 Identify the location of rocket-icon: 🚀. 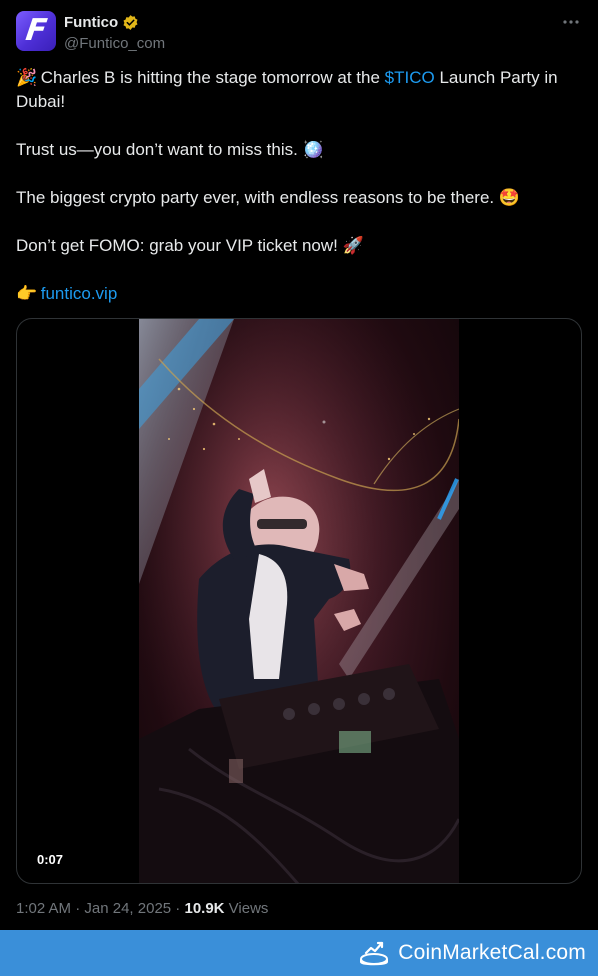
(353, 245).